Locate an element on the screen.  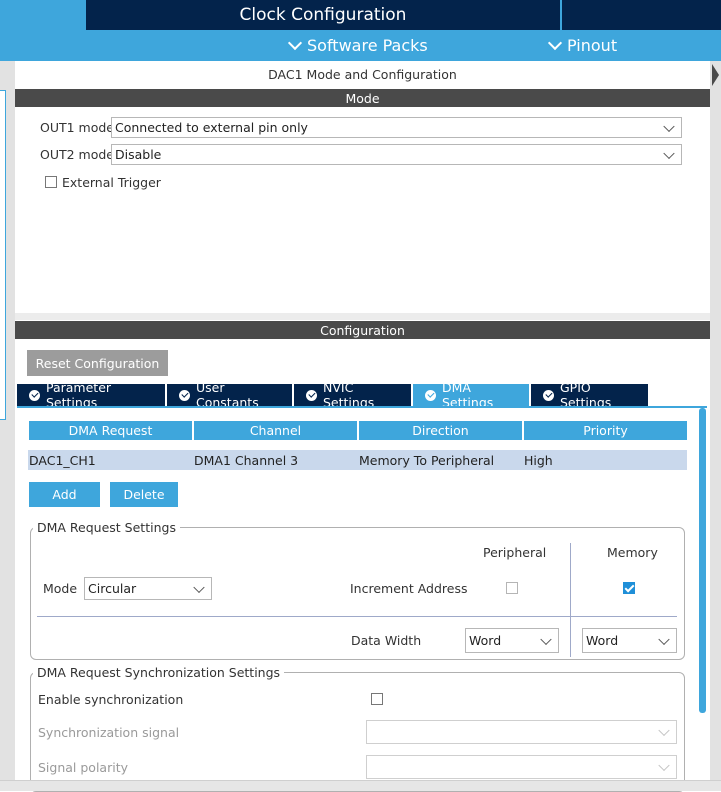
pinout-menu: Pinout is located at coordinates (582, 45).